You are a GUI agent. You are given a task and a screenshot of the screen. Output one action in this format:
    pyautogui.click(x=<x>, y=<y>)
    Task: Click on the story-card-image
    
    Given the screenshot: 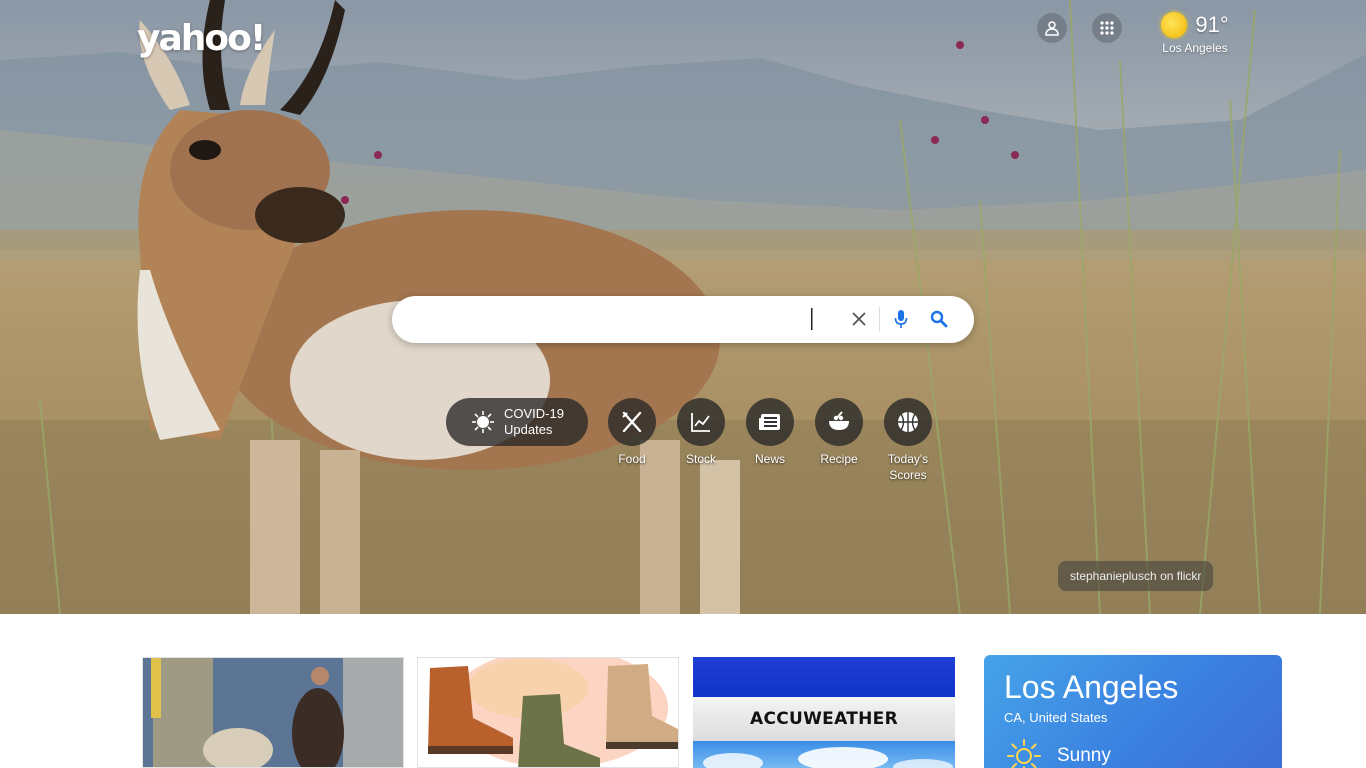 What is the action you would take?
    pyautogui.click(x=273, y=712)
    